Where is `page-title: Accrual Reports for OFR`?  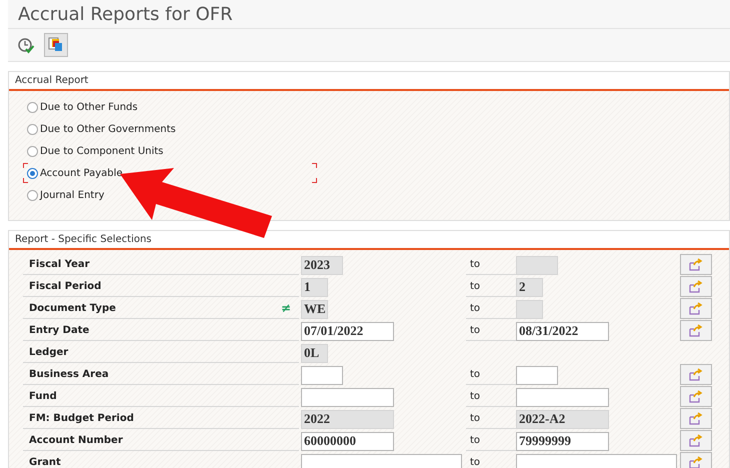 page-title: Accrual Reports for OFR is located at coordinates (125, 14).